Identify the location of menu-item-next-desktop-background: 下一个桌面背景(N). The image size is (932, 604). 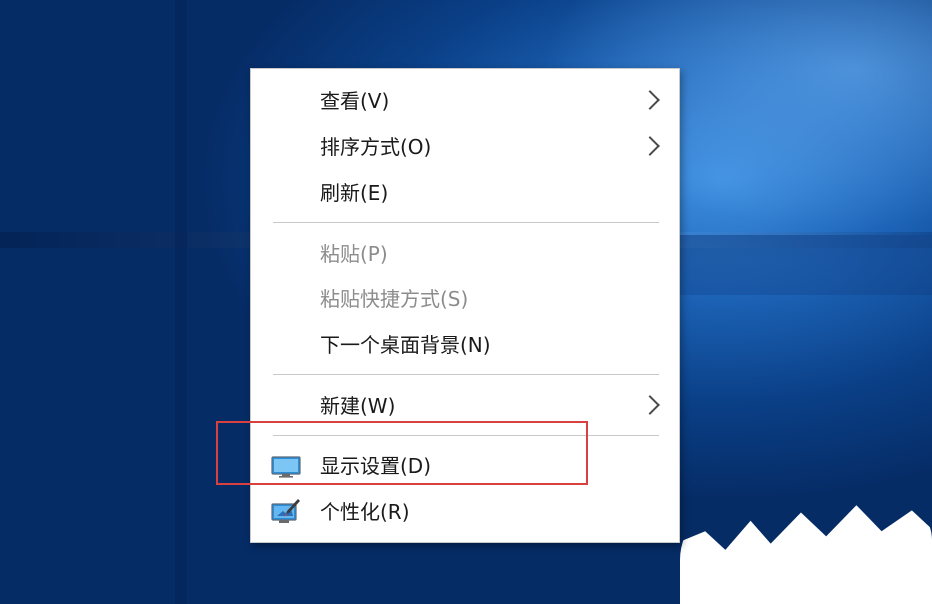
(465, 345).